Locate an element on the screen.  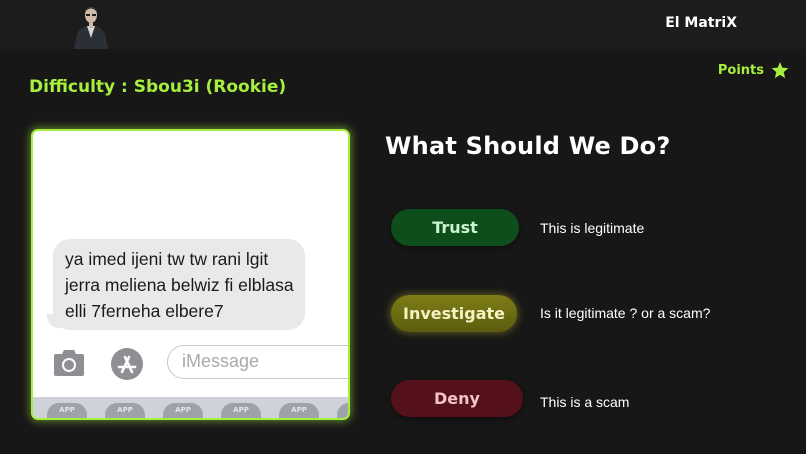
deny-description: This is a scam is located at coordinates (585, 402).